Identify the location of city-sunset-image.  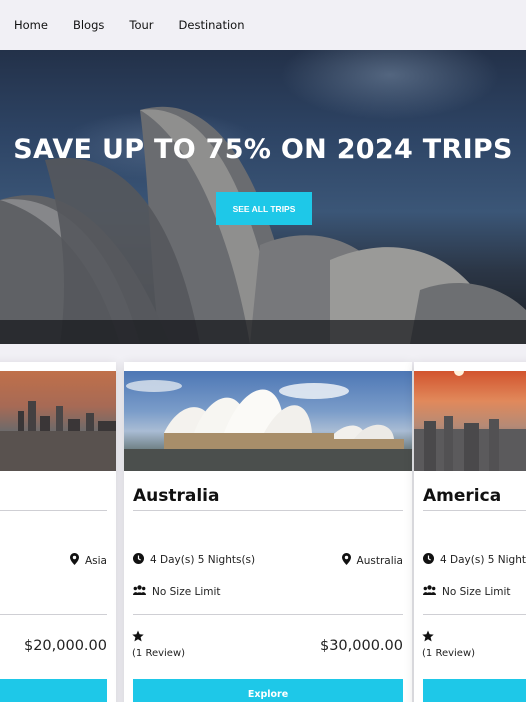
(470, 421).